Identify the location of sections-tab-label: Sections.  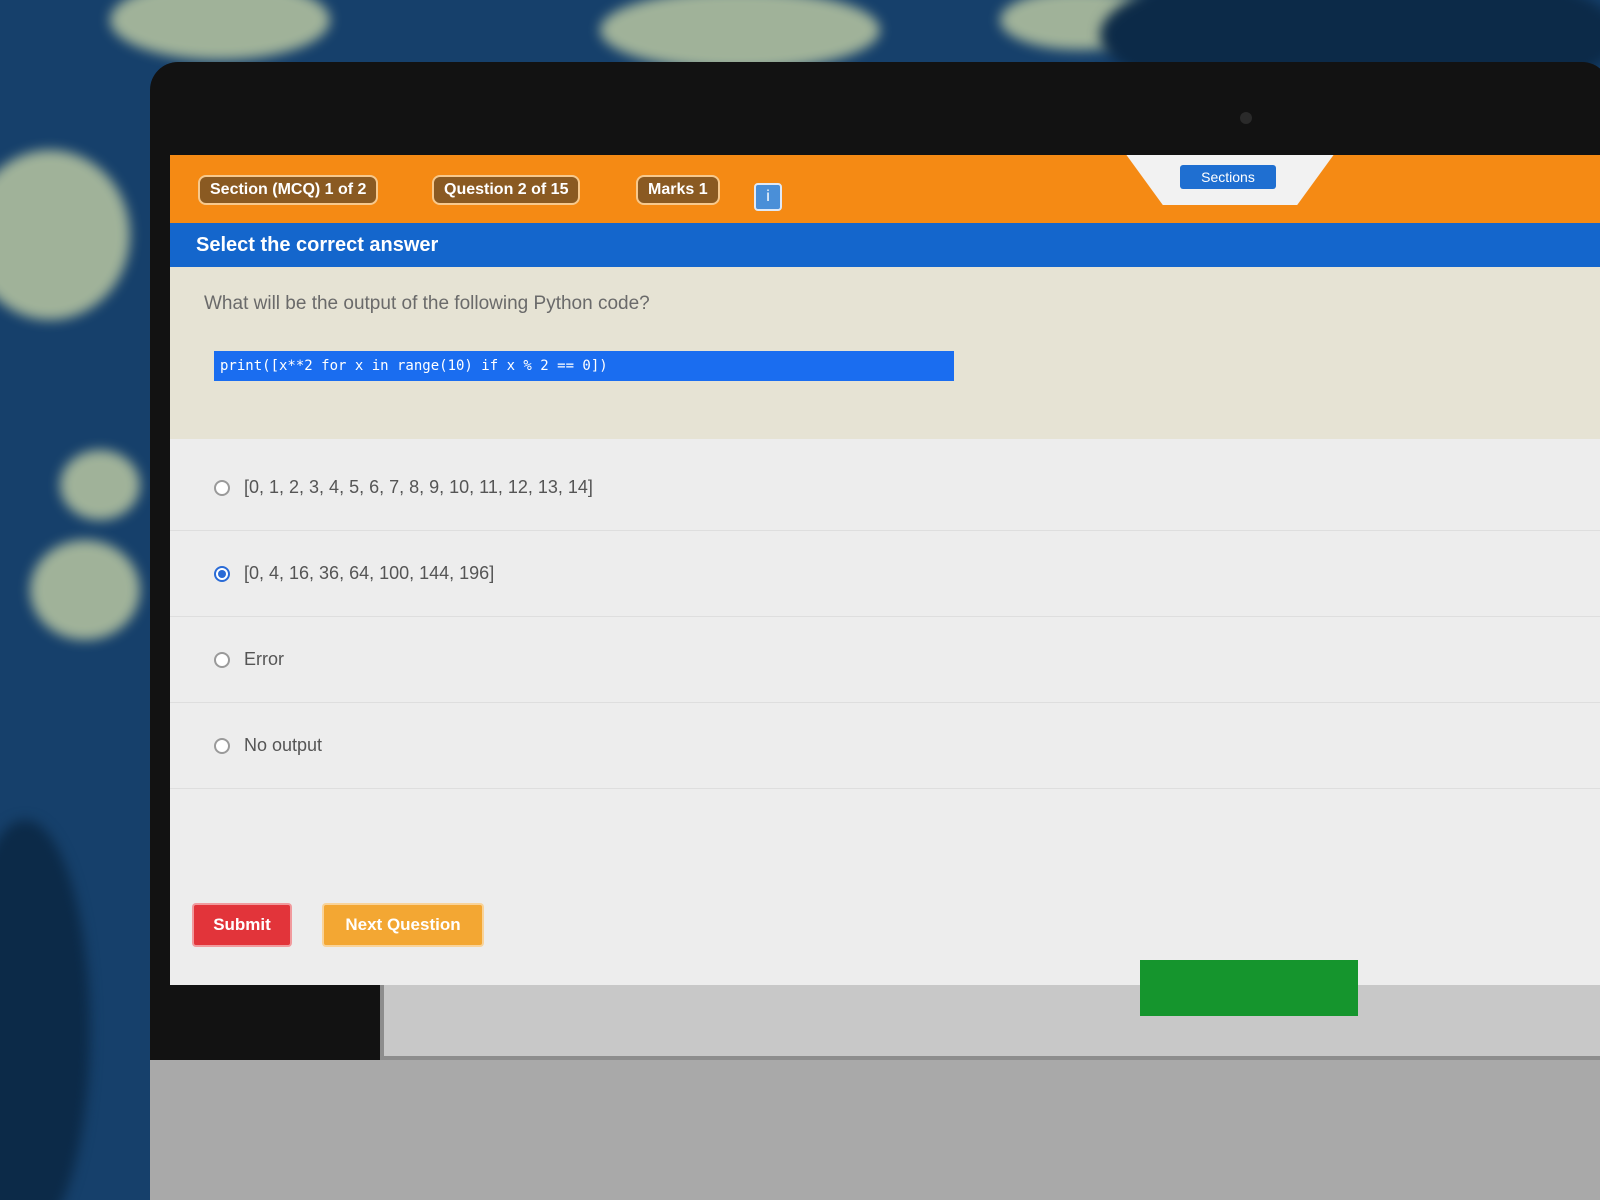
(1228, 177).